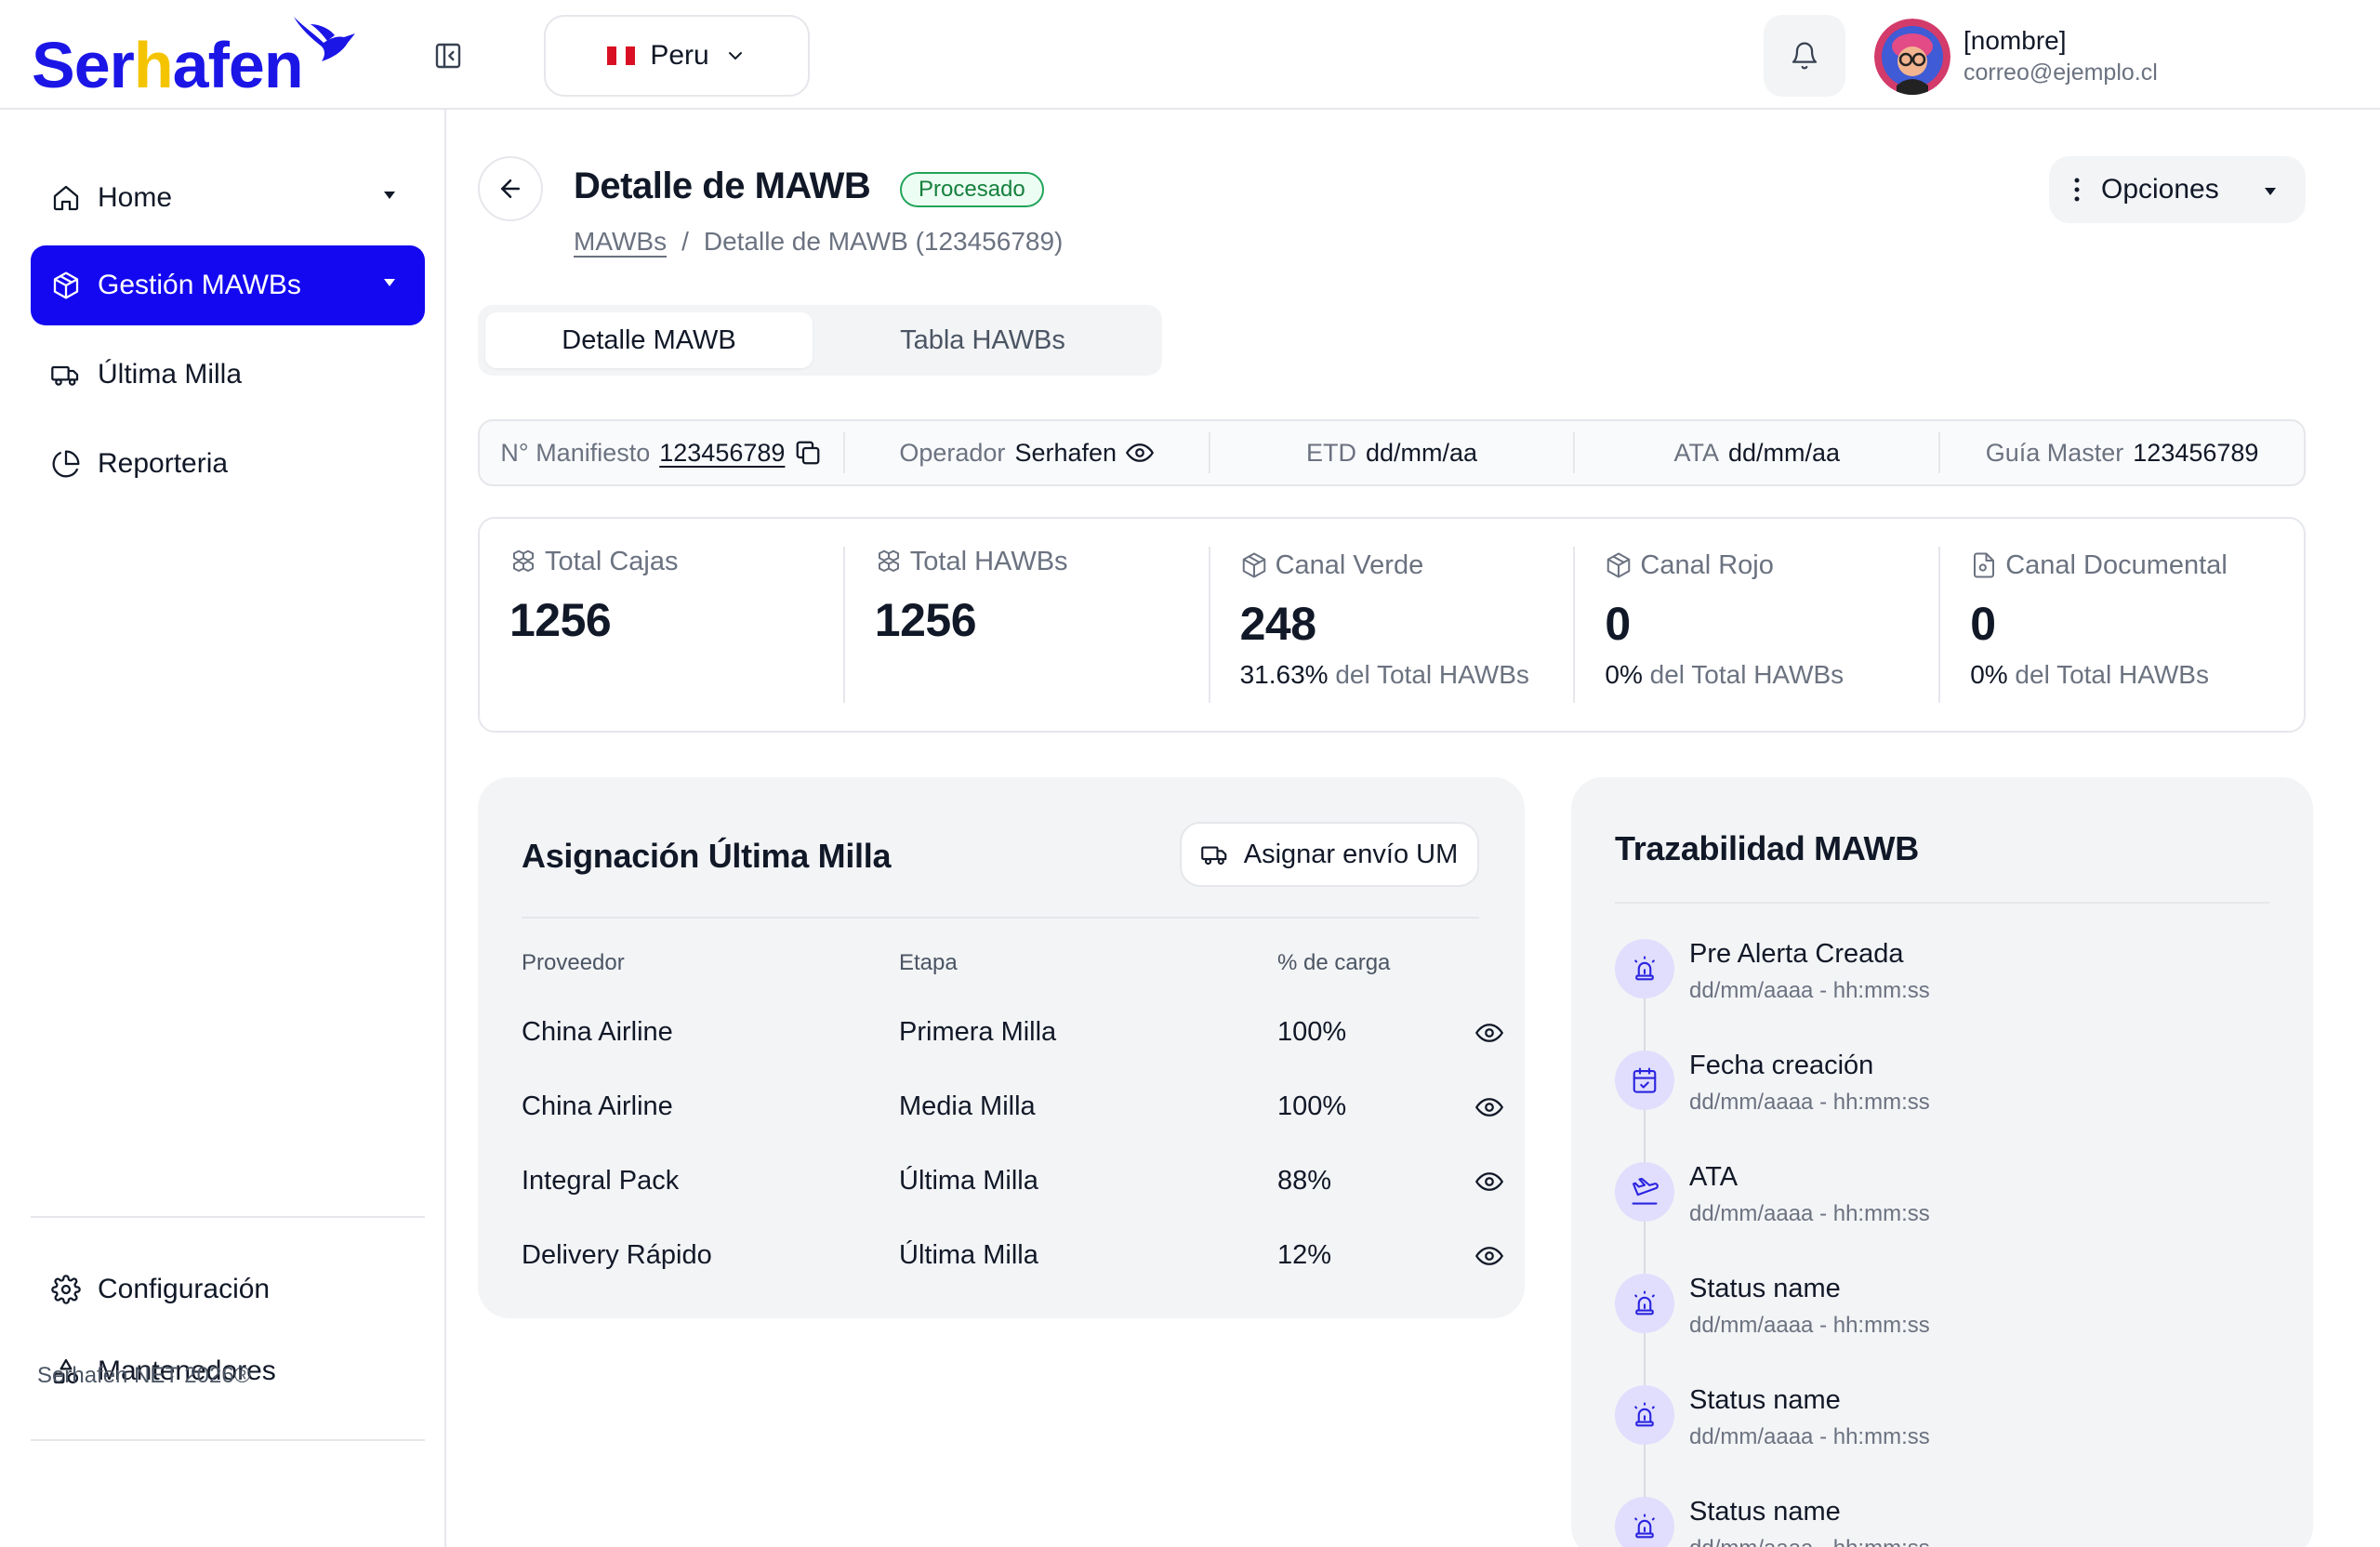  Describe the element at coordinates (968, 1181) in the screenshot. I see `stage-cell: Última Milla` at that location.